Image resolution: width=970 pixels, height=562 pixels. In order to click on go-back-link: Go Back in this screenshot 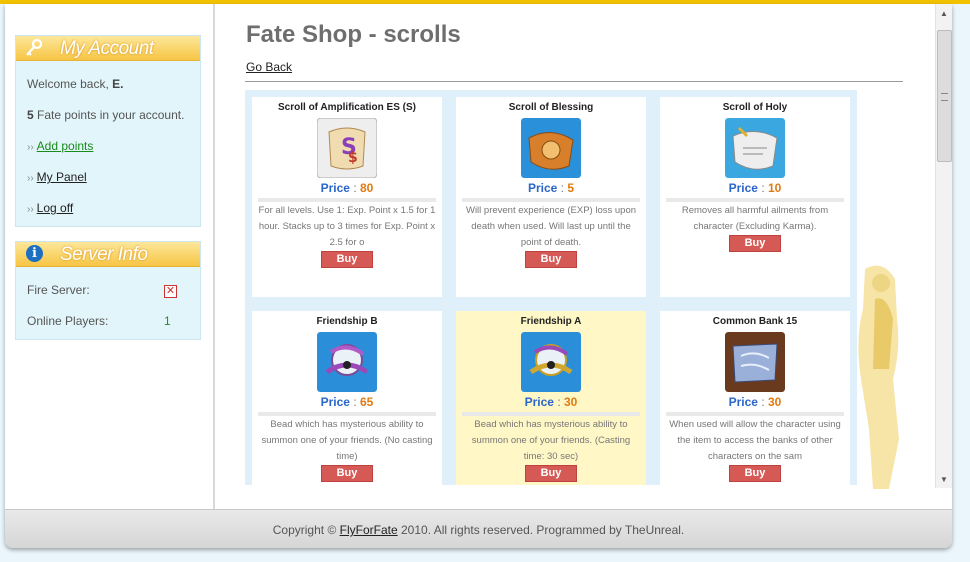, I will do `click(269, 67)`.